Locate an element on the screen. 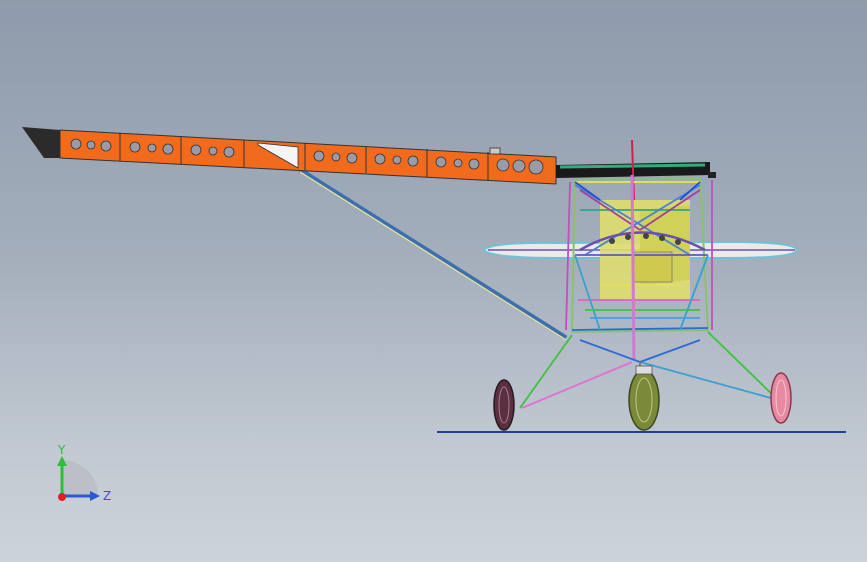 This screenshot has height=562, width=867. coordinate-triad: Y Z is located at coordinates (84, 473).